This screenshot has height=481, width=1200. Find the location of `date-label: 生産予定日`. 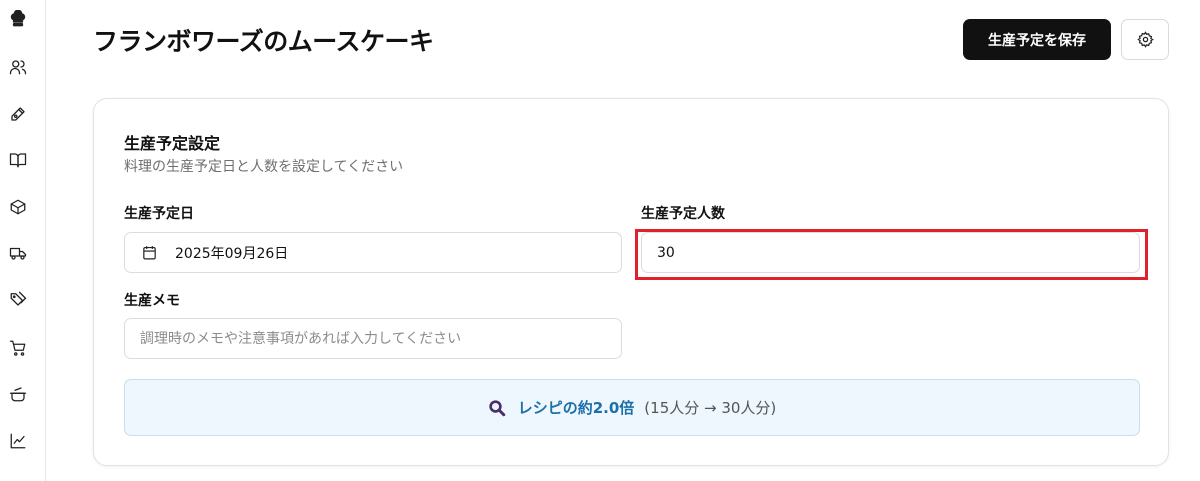

date-label: 生産予定日 is located at coordinates (159, 214).